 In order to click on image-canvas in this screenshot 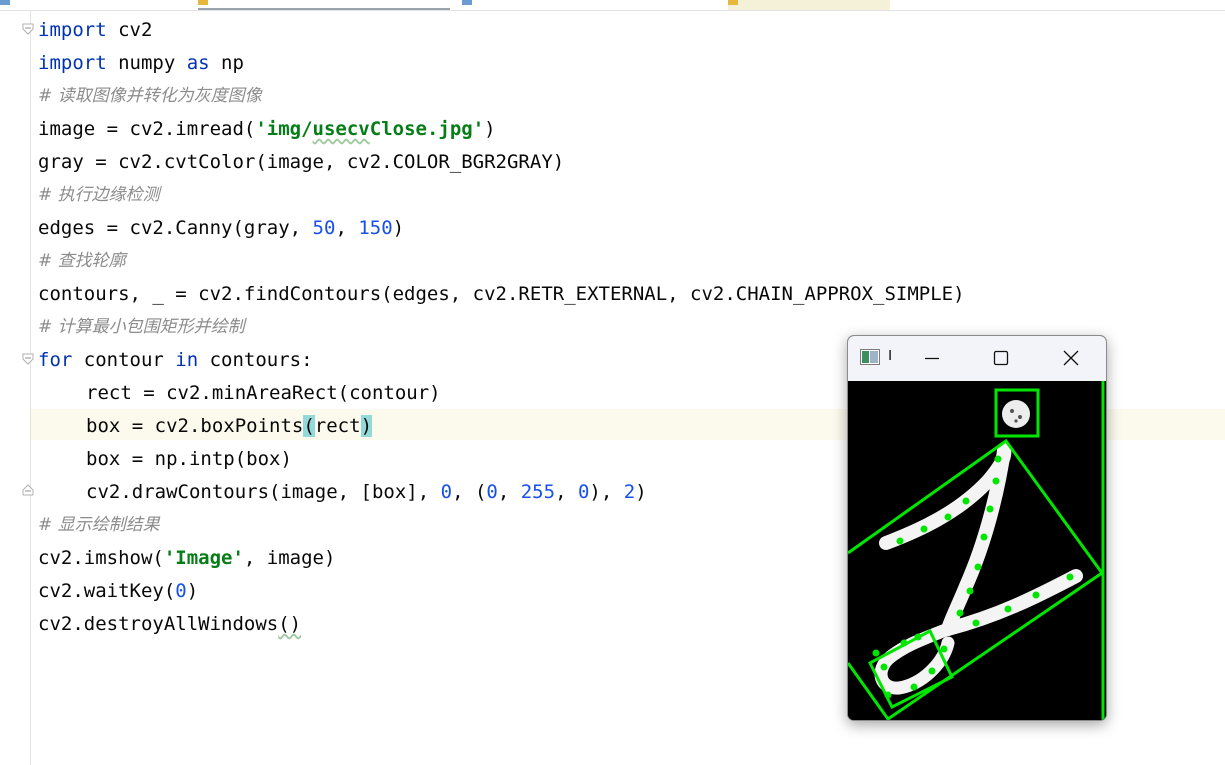, I will do `click(977, 550)`.